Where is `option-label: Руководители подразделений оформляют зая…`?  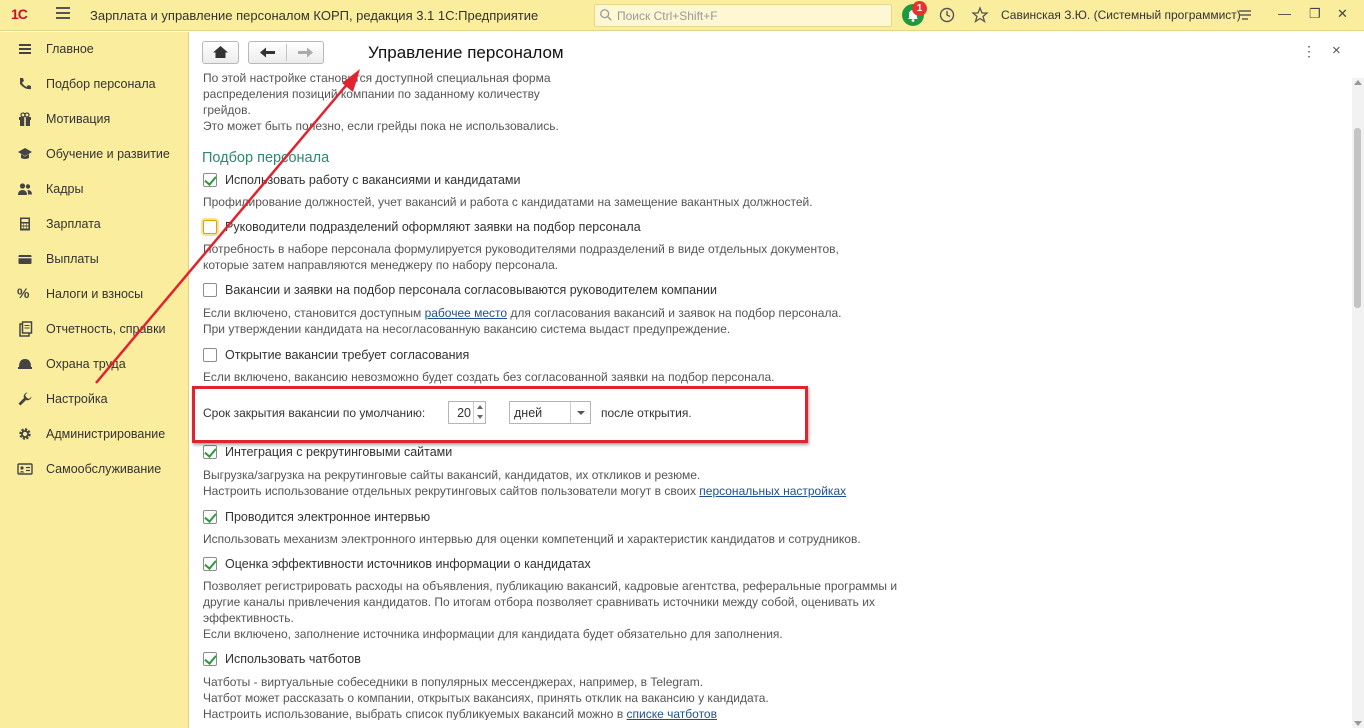
option-label: Руководители подразделений оформляют зая… is located at coordinates (433, 227).